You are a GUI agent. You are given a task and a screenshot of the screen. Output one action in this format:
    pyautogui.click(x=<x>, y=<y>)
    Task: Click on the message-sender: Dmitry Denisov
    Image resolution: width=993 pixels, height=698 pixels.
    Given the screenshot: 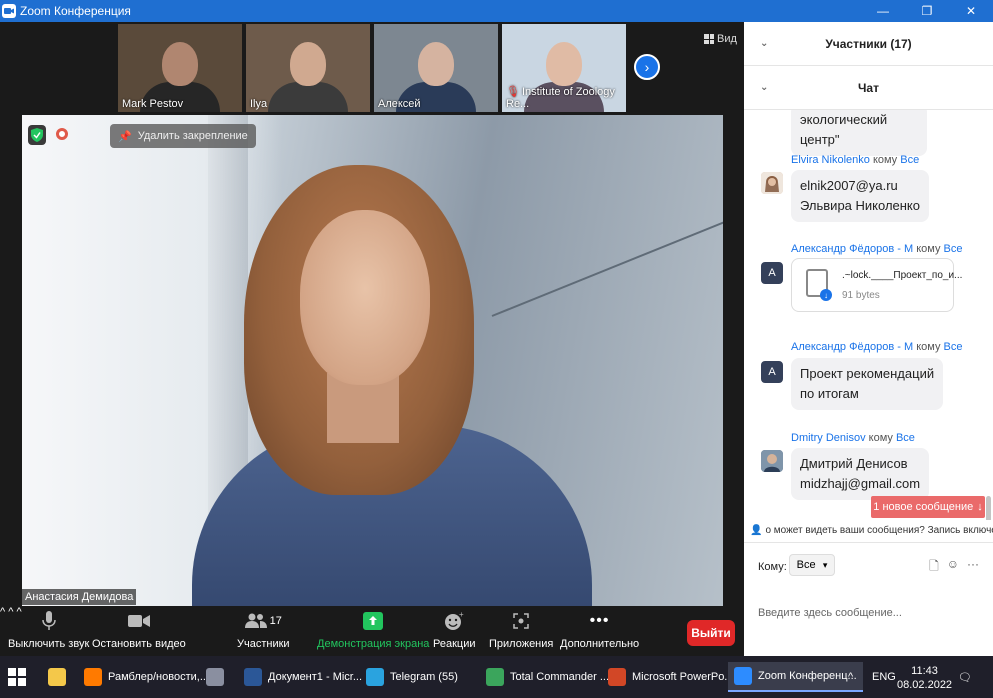 What is the action you would take?
    pyautogui.click(x=828, y=438)
    